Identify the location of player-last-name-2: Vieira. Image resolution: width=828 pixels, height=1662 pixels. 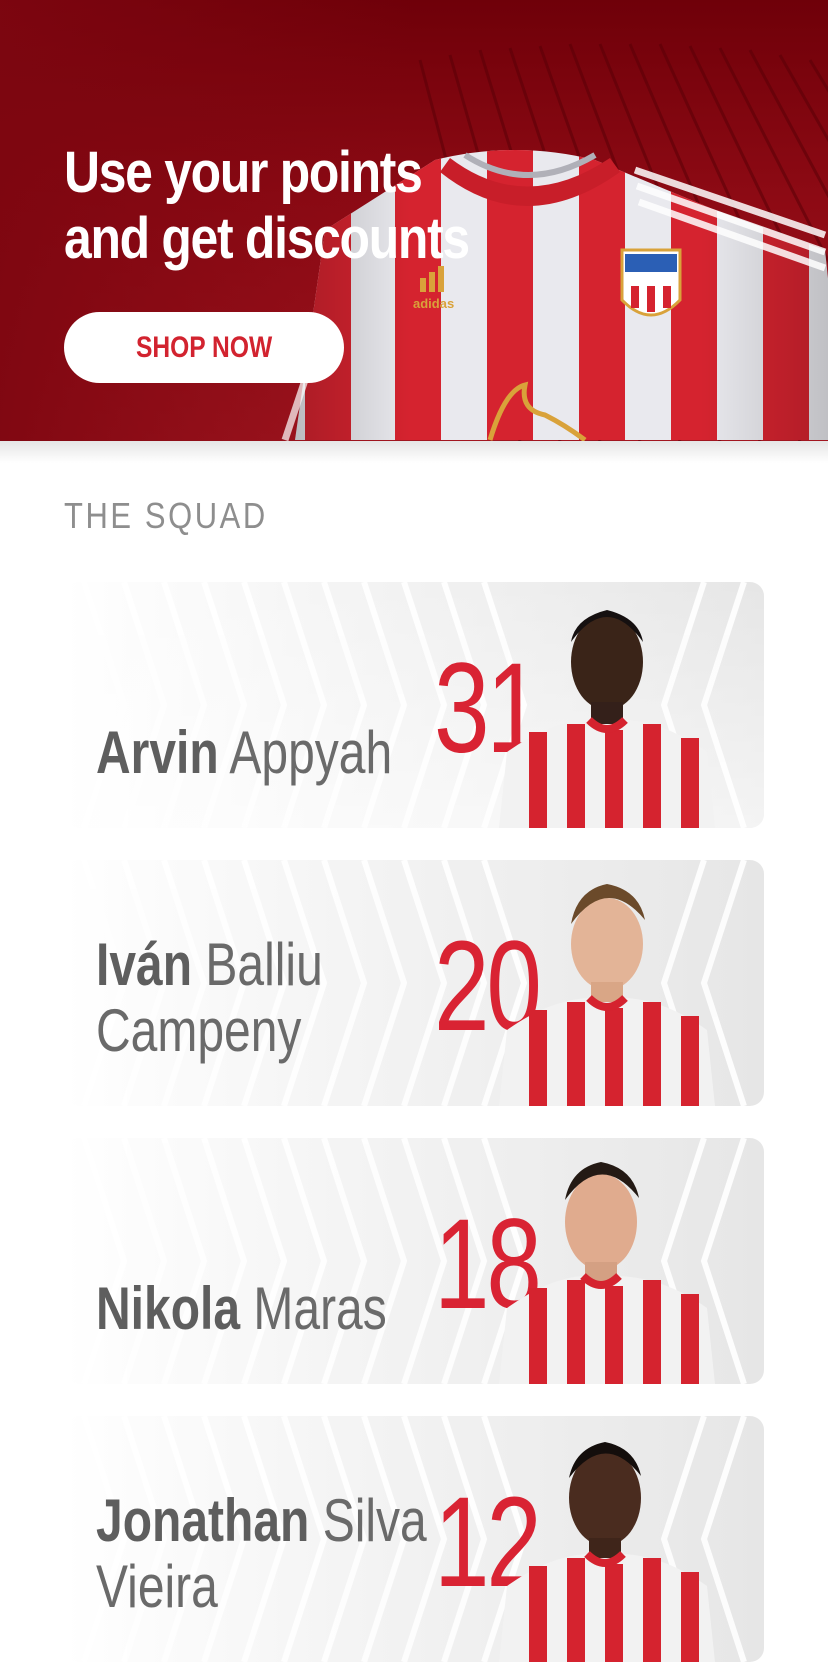
(157, 1586).